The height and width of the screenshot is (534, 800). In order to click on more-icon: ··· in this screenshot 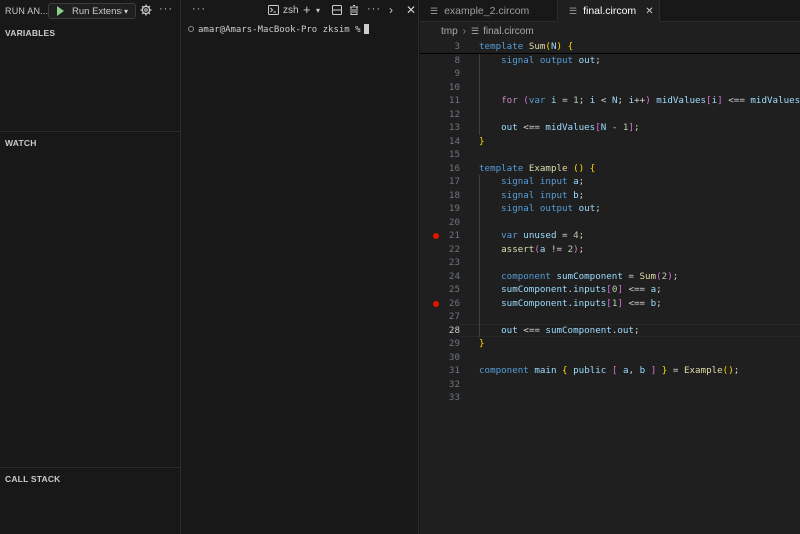, I will do `click(166, 9)`.